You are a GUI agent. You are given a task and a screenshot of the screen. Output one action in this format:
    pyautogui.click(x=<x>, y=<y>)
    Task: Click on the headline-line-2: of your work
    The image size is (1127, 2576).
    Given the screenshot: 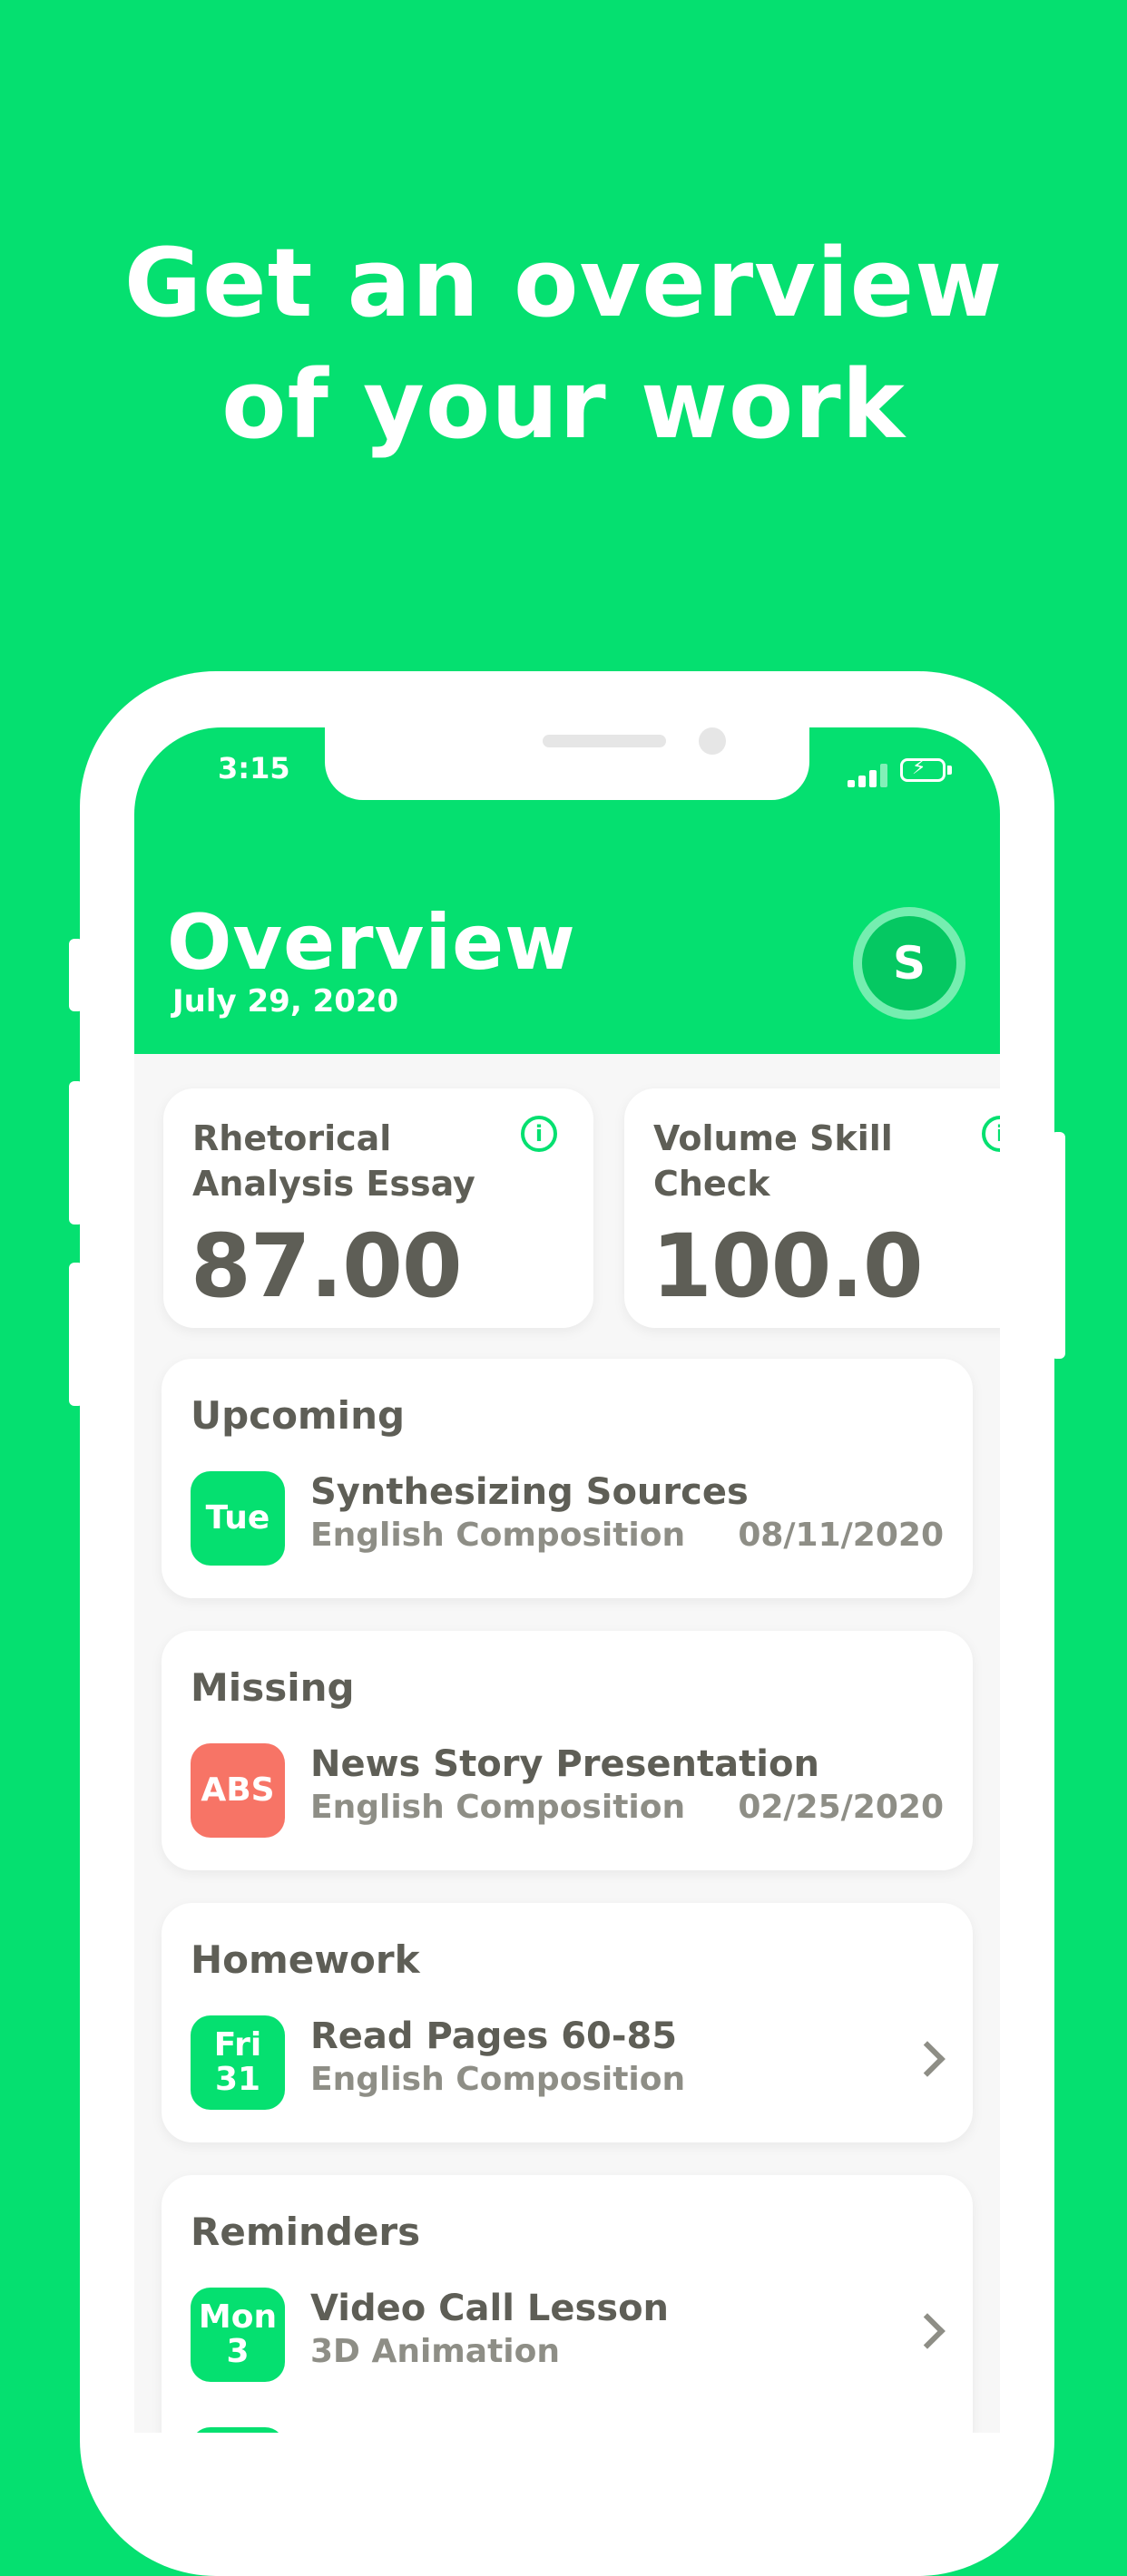 What is the action you would take?
    pyautogui.click(x=563, y=404)
    